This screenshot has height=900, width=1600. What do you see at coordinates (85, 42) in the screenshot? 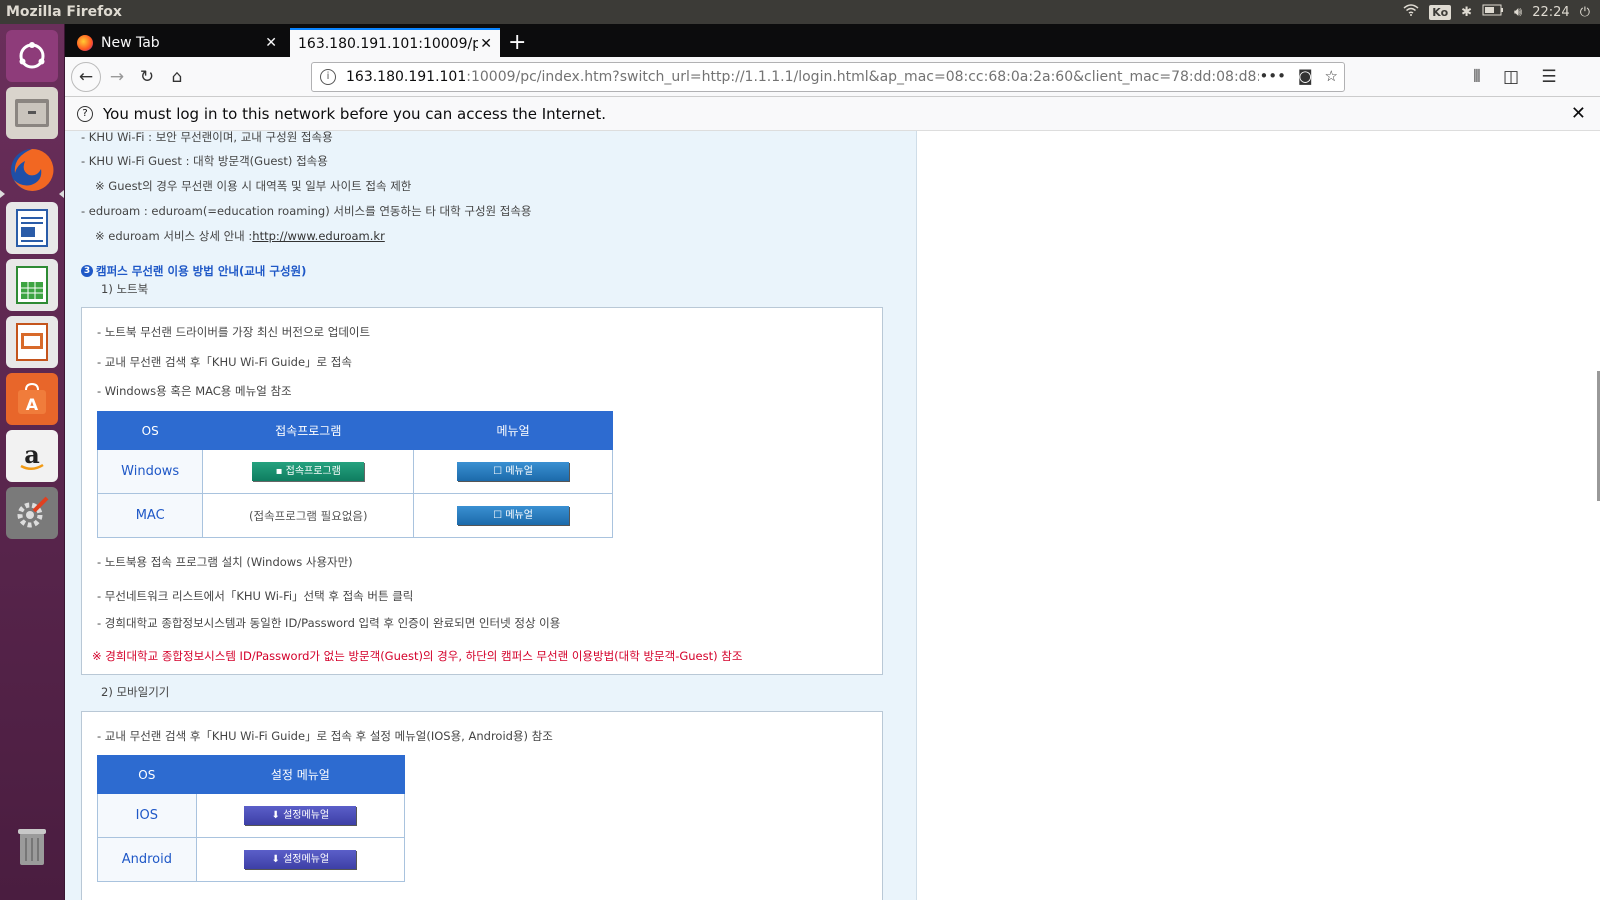
I see `firefox-favicon-icon` at bounding box center [85, 42].